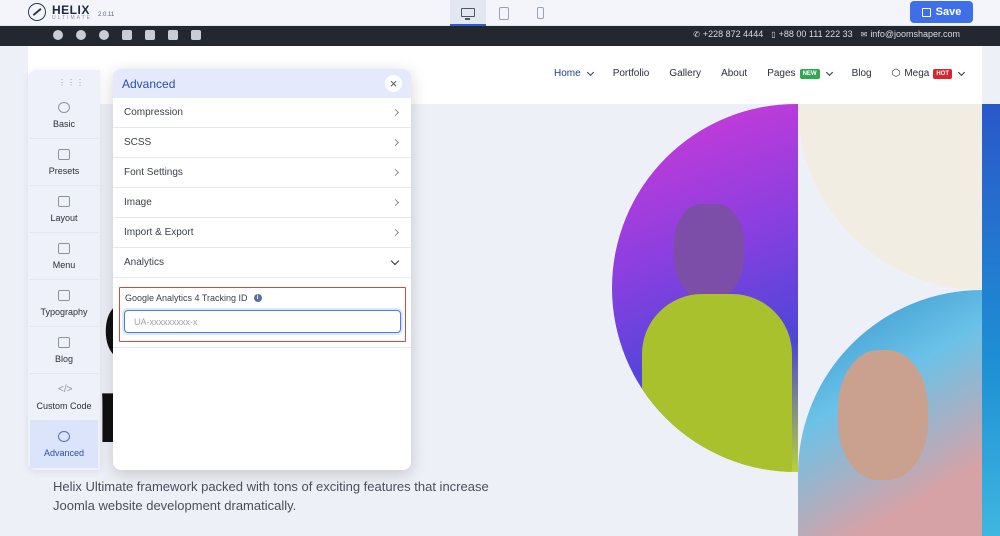  What do you see at coordinates (64, 453) in the screenshot?
I see `sidebar-item-label: Advanced` at bounding box center [64, 453].